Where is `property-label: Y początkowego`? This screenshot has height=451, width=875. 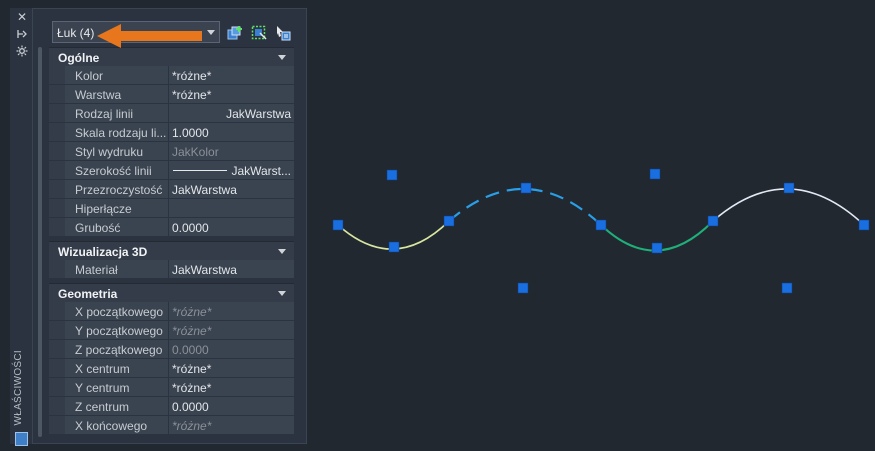 property-label: Y początkowego is located at coordinates (117, 330).